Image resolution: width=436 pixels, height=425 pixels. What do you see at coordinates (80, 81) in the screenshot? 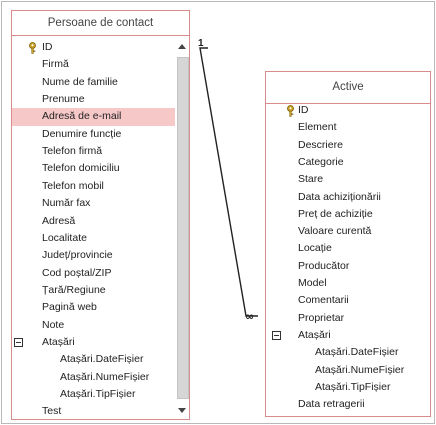
I see `field-label: Nume de familie` at bounding box center [80, 81].